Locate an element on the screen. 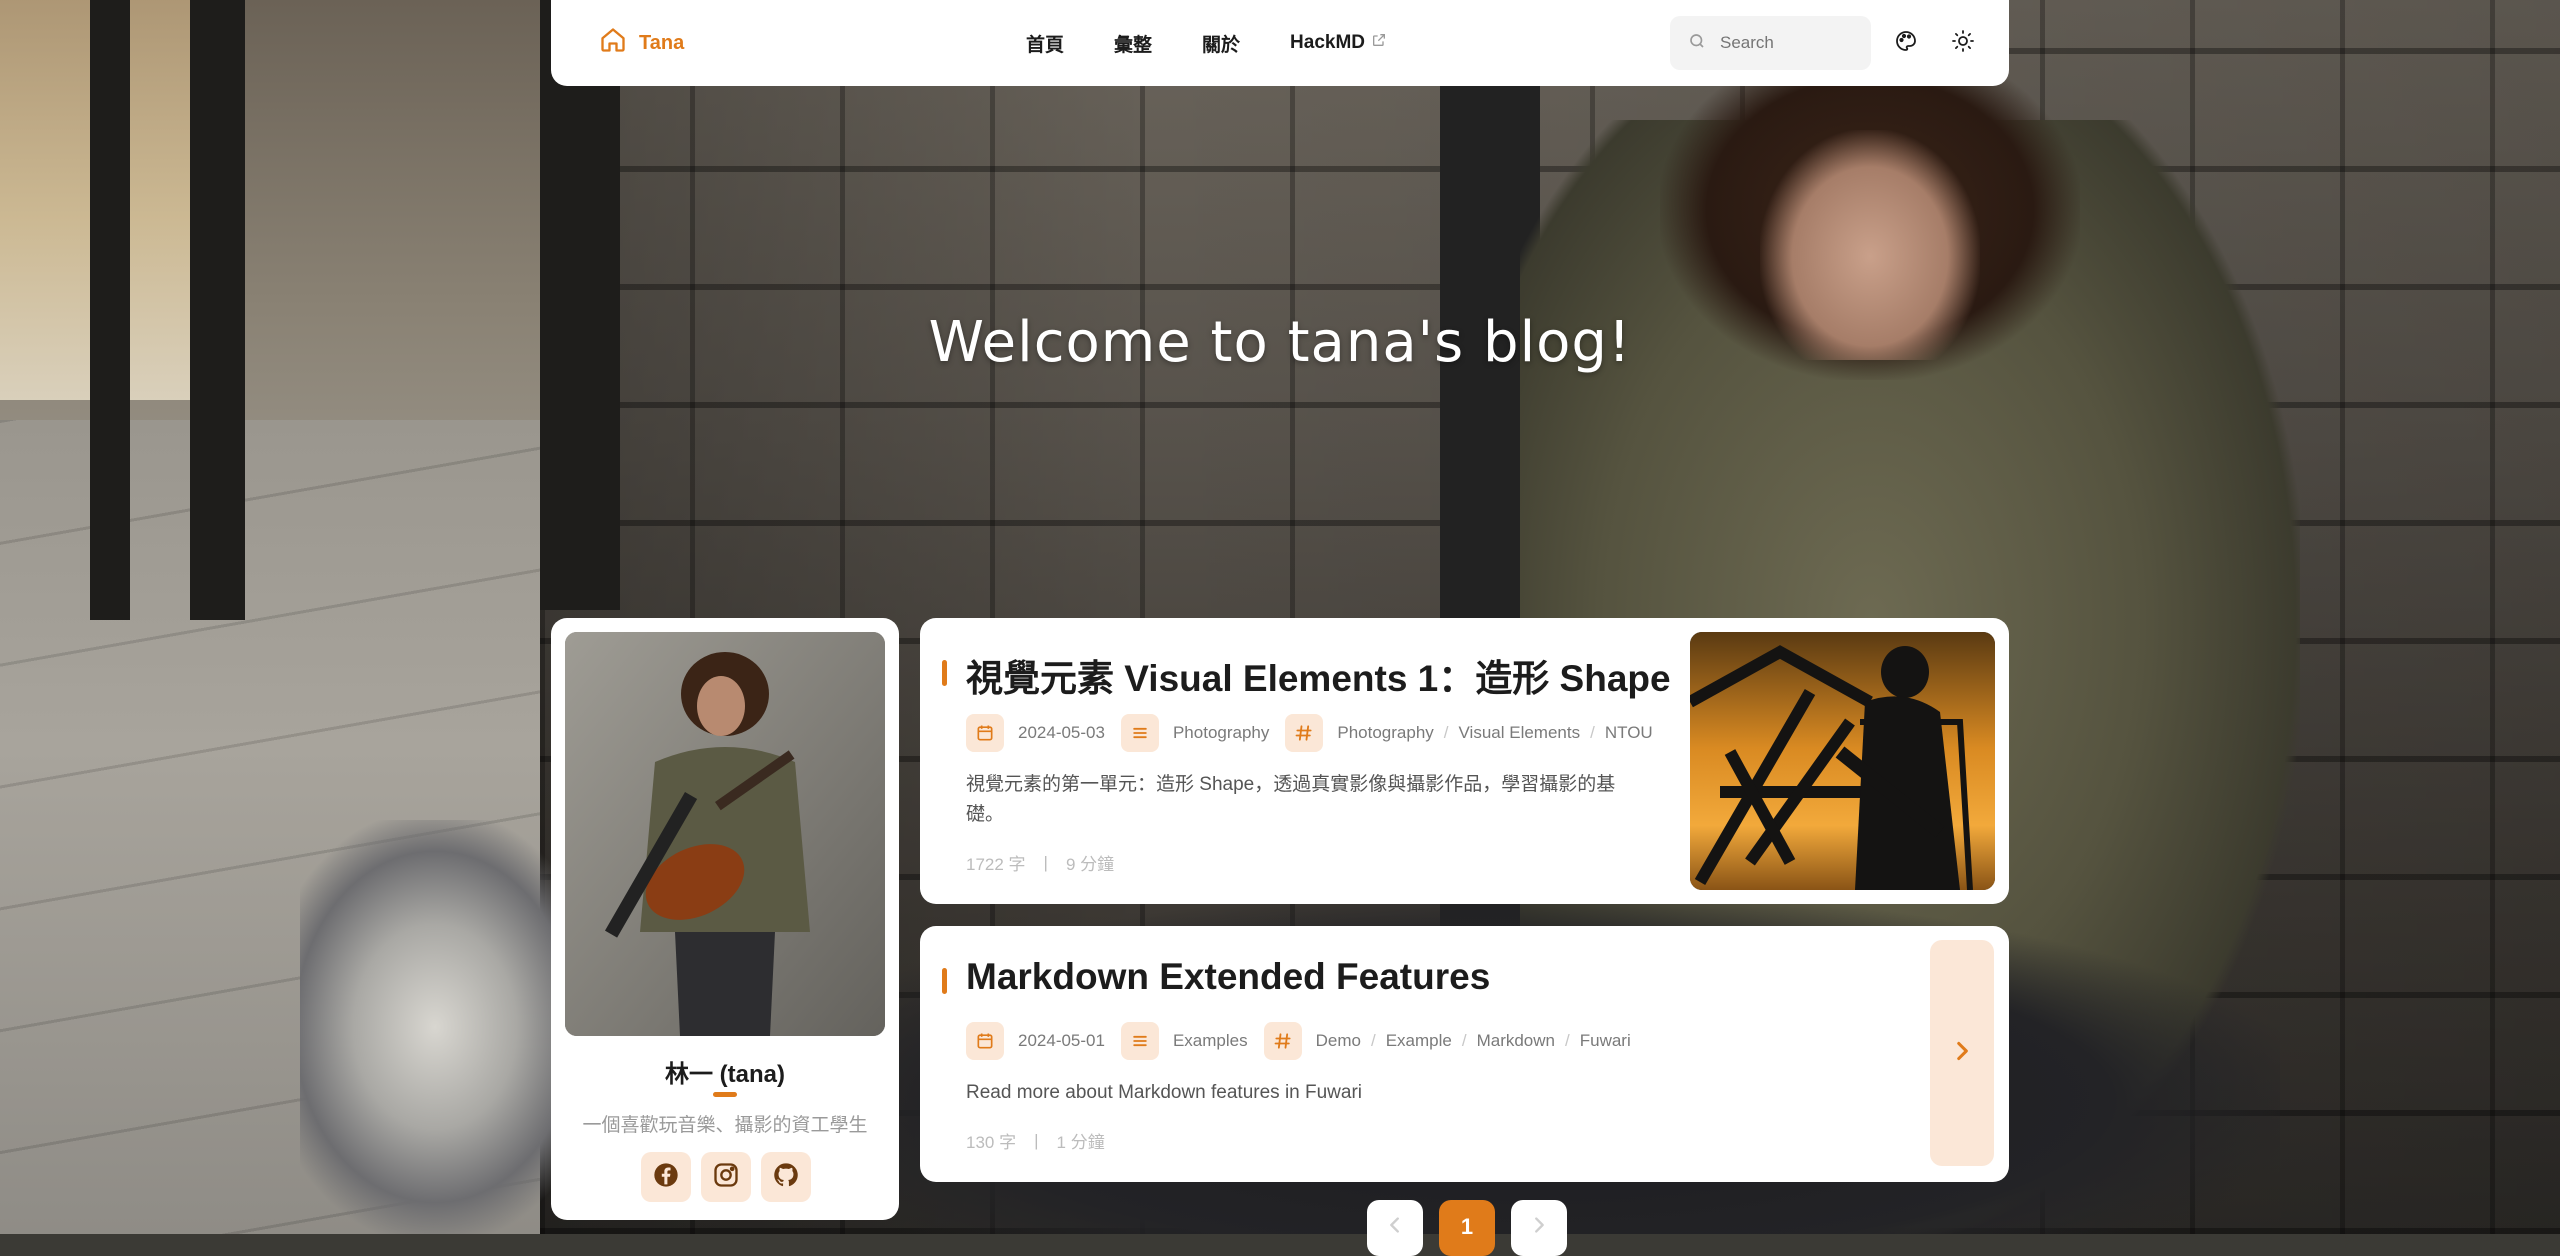 The width and height of the screenshot is (2560, 1256). next-page-button is located at coordinates (1539, 1228).